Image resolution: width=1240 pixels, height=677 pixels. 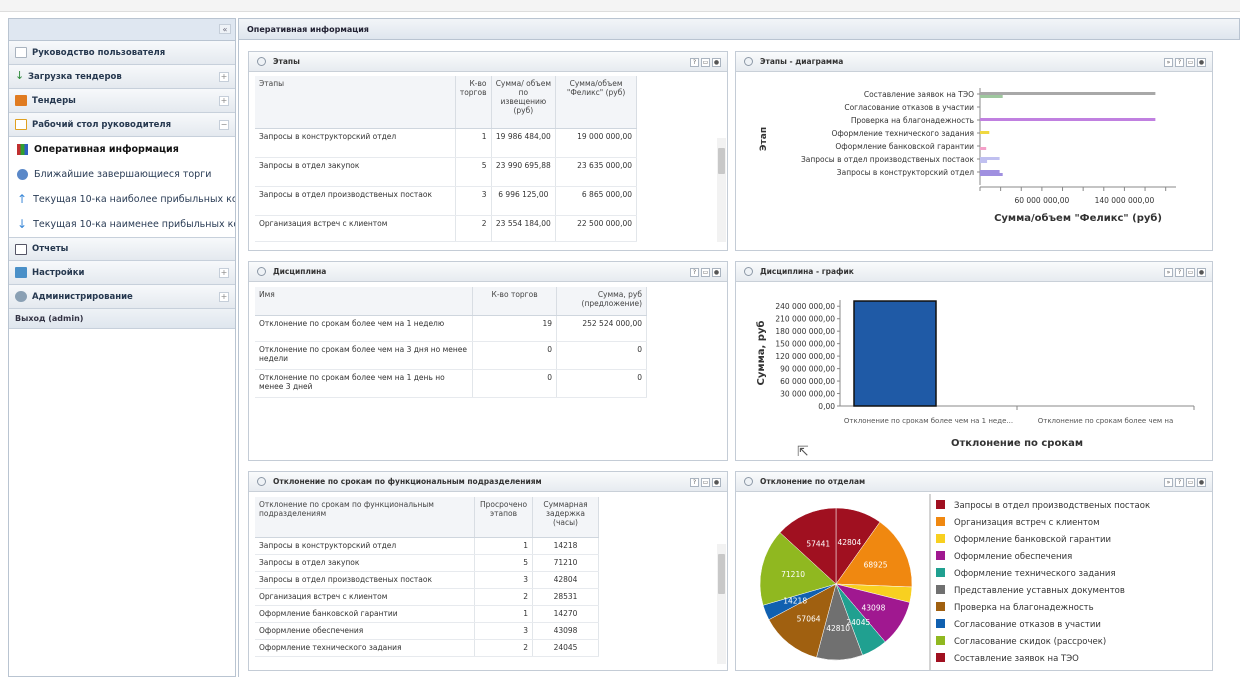 What do you see at coordinates (224, 125) in the screenshot?
I see `collapse-icon: −` at bounding box center [224, 125].